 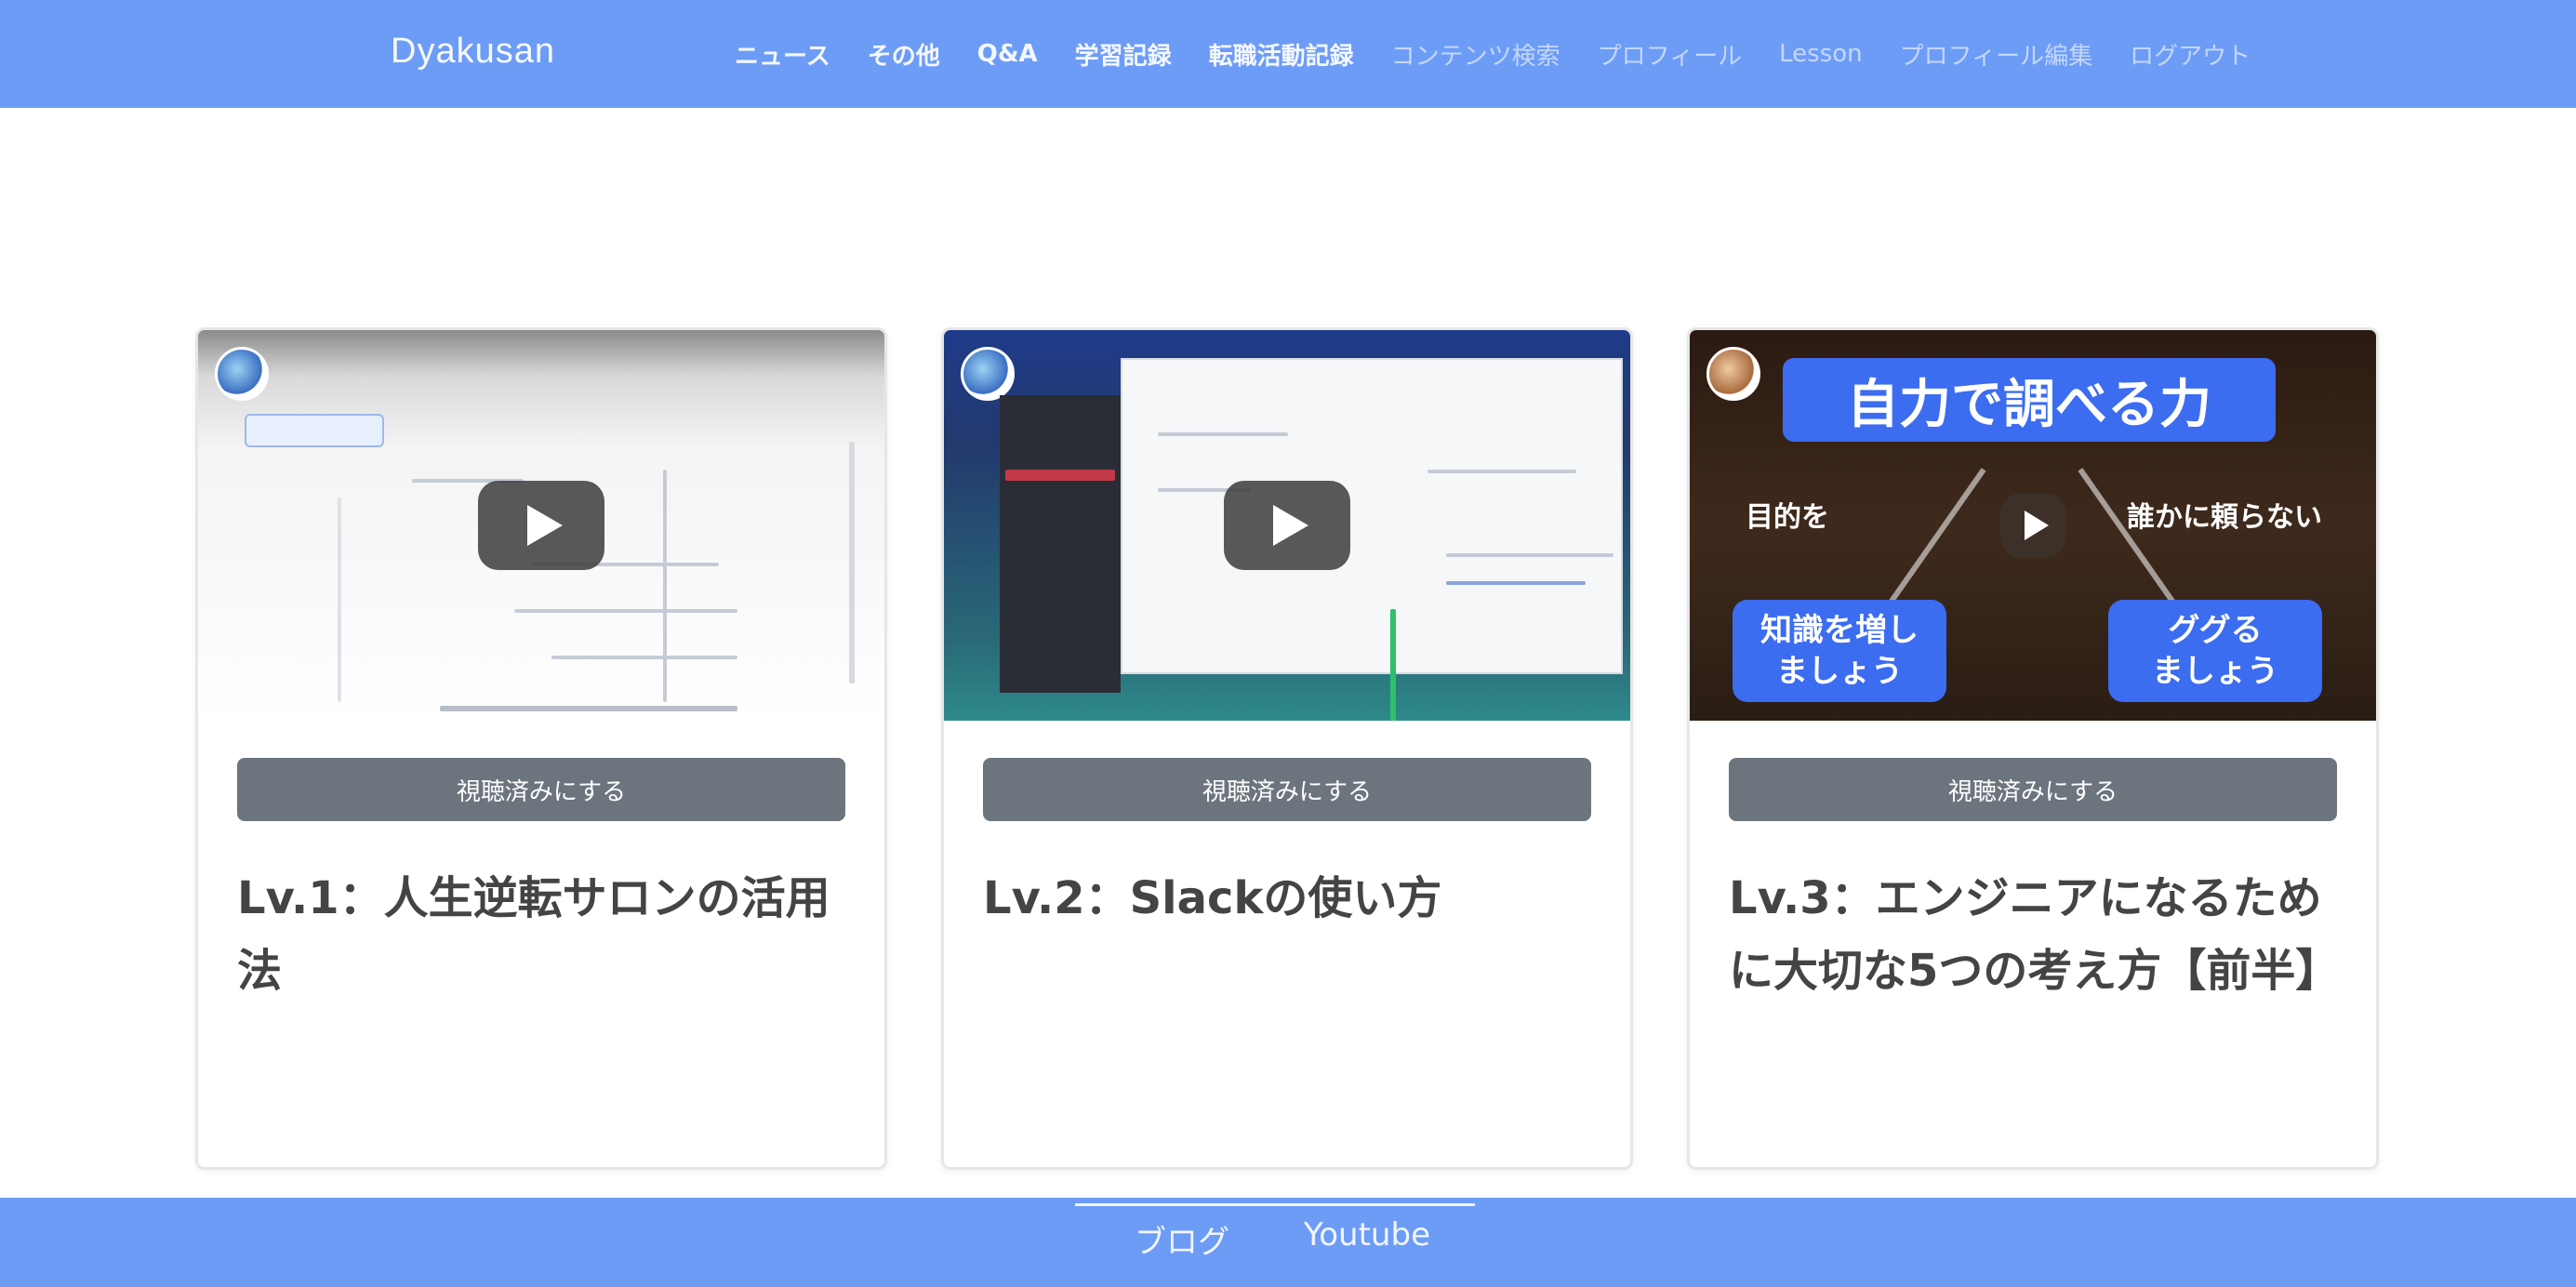 I want to click on thumbnail-badge-left: 知識を増し ましょう, so click(x=1839, y=651).